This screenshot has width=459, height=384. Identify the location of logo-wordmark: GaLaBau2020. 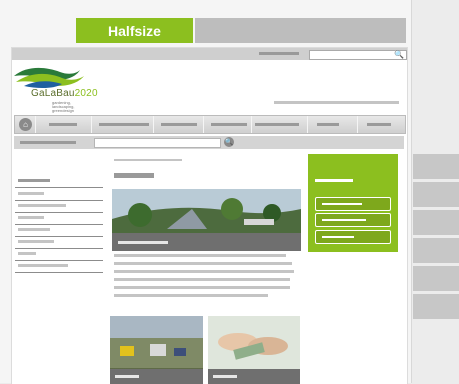
(64, 93).